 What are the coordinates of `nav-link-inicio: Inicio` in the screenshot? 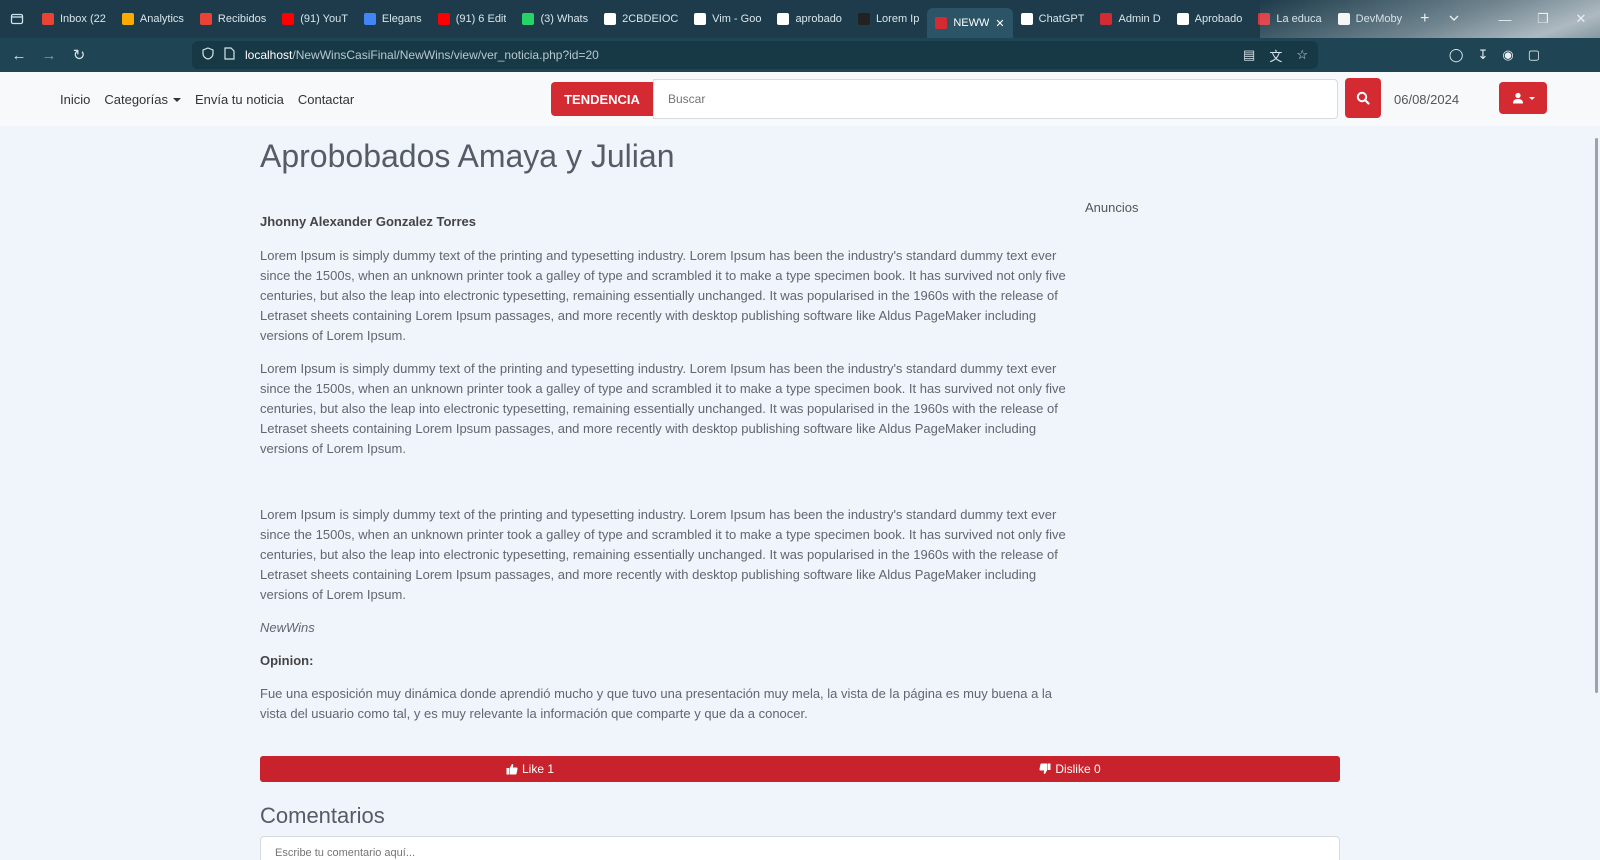 It's located at (75, 99).